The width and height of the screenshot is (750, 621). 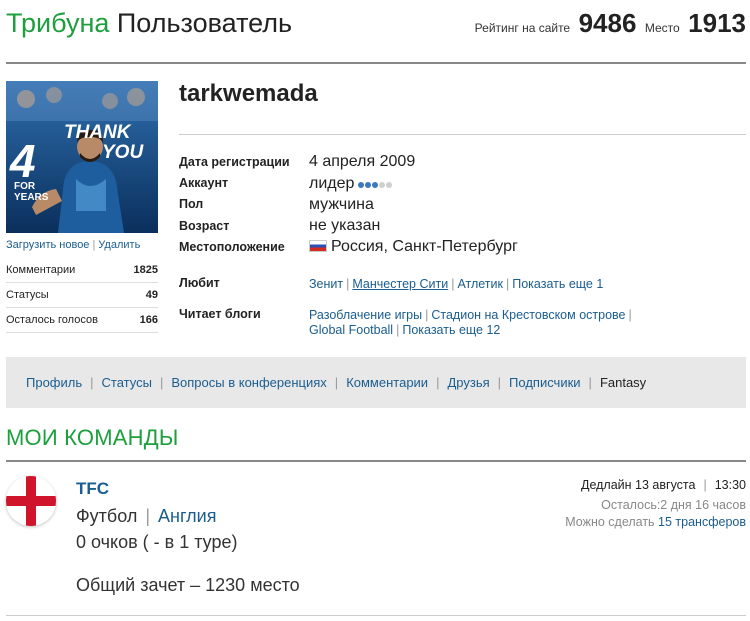 I want to click on account-label: Аккаунт, so click(x=204, y=183).